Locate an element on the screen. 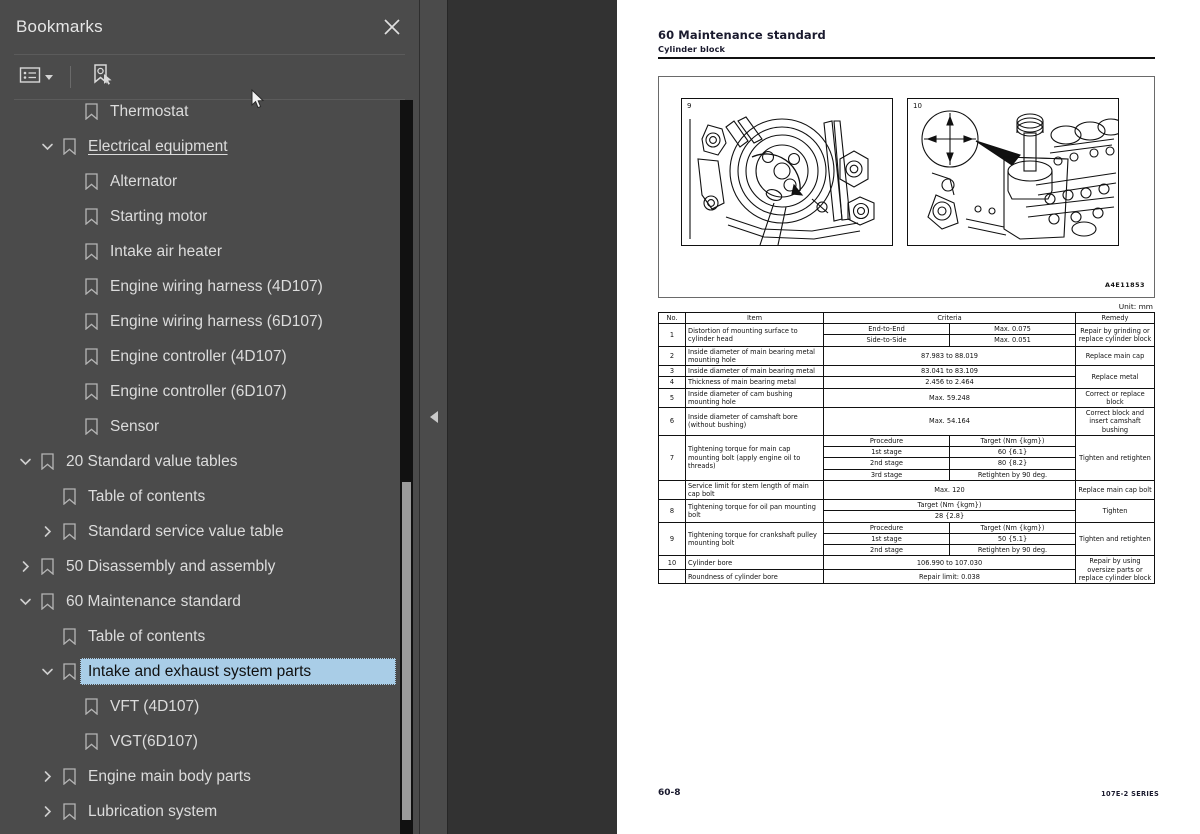  bookmark-item-label: Engine controller (6D107) is located at coordinates (198, 391).